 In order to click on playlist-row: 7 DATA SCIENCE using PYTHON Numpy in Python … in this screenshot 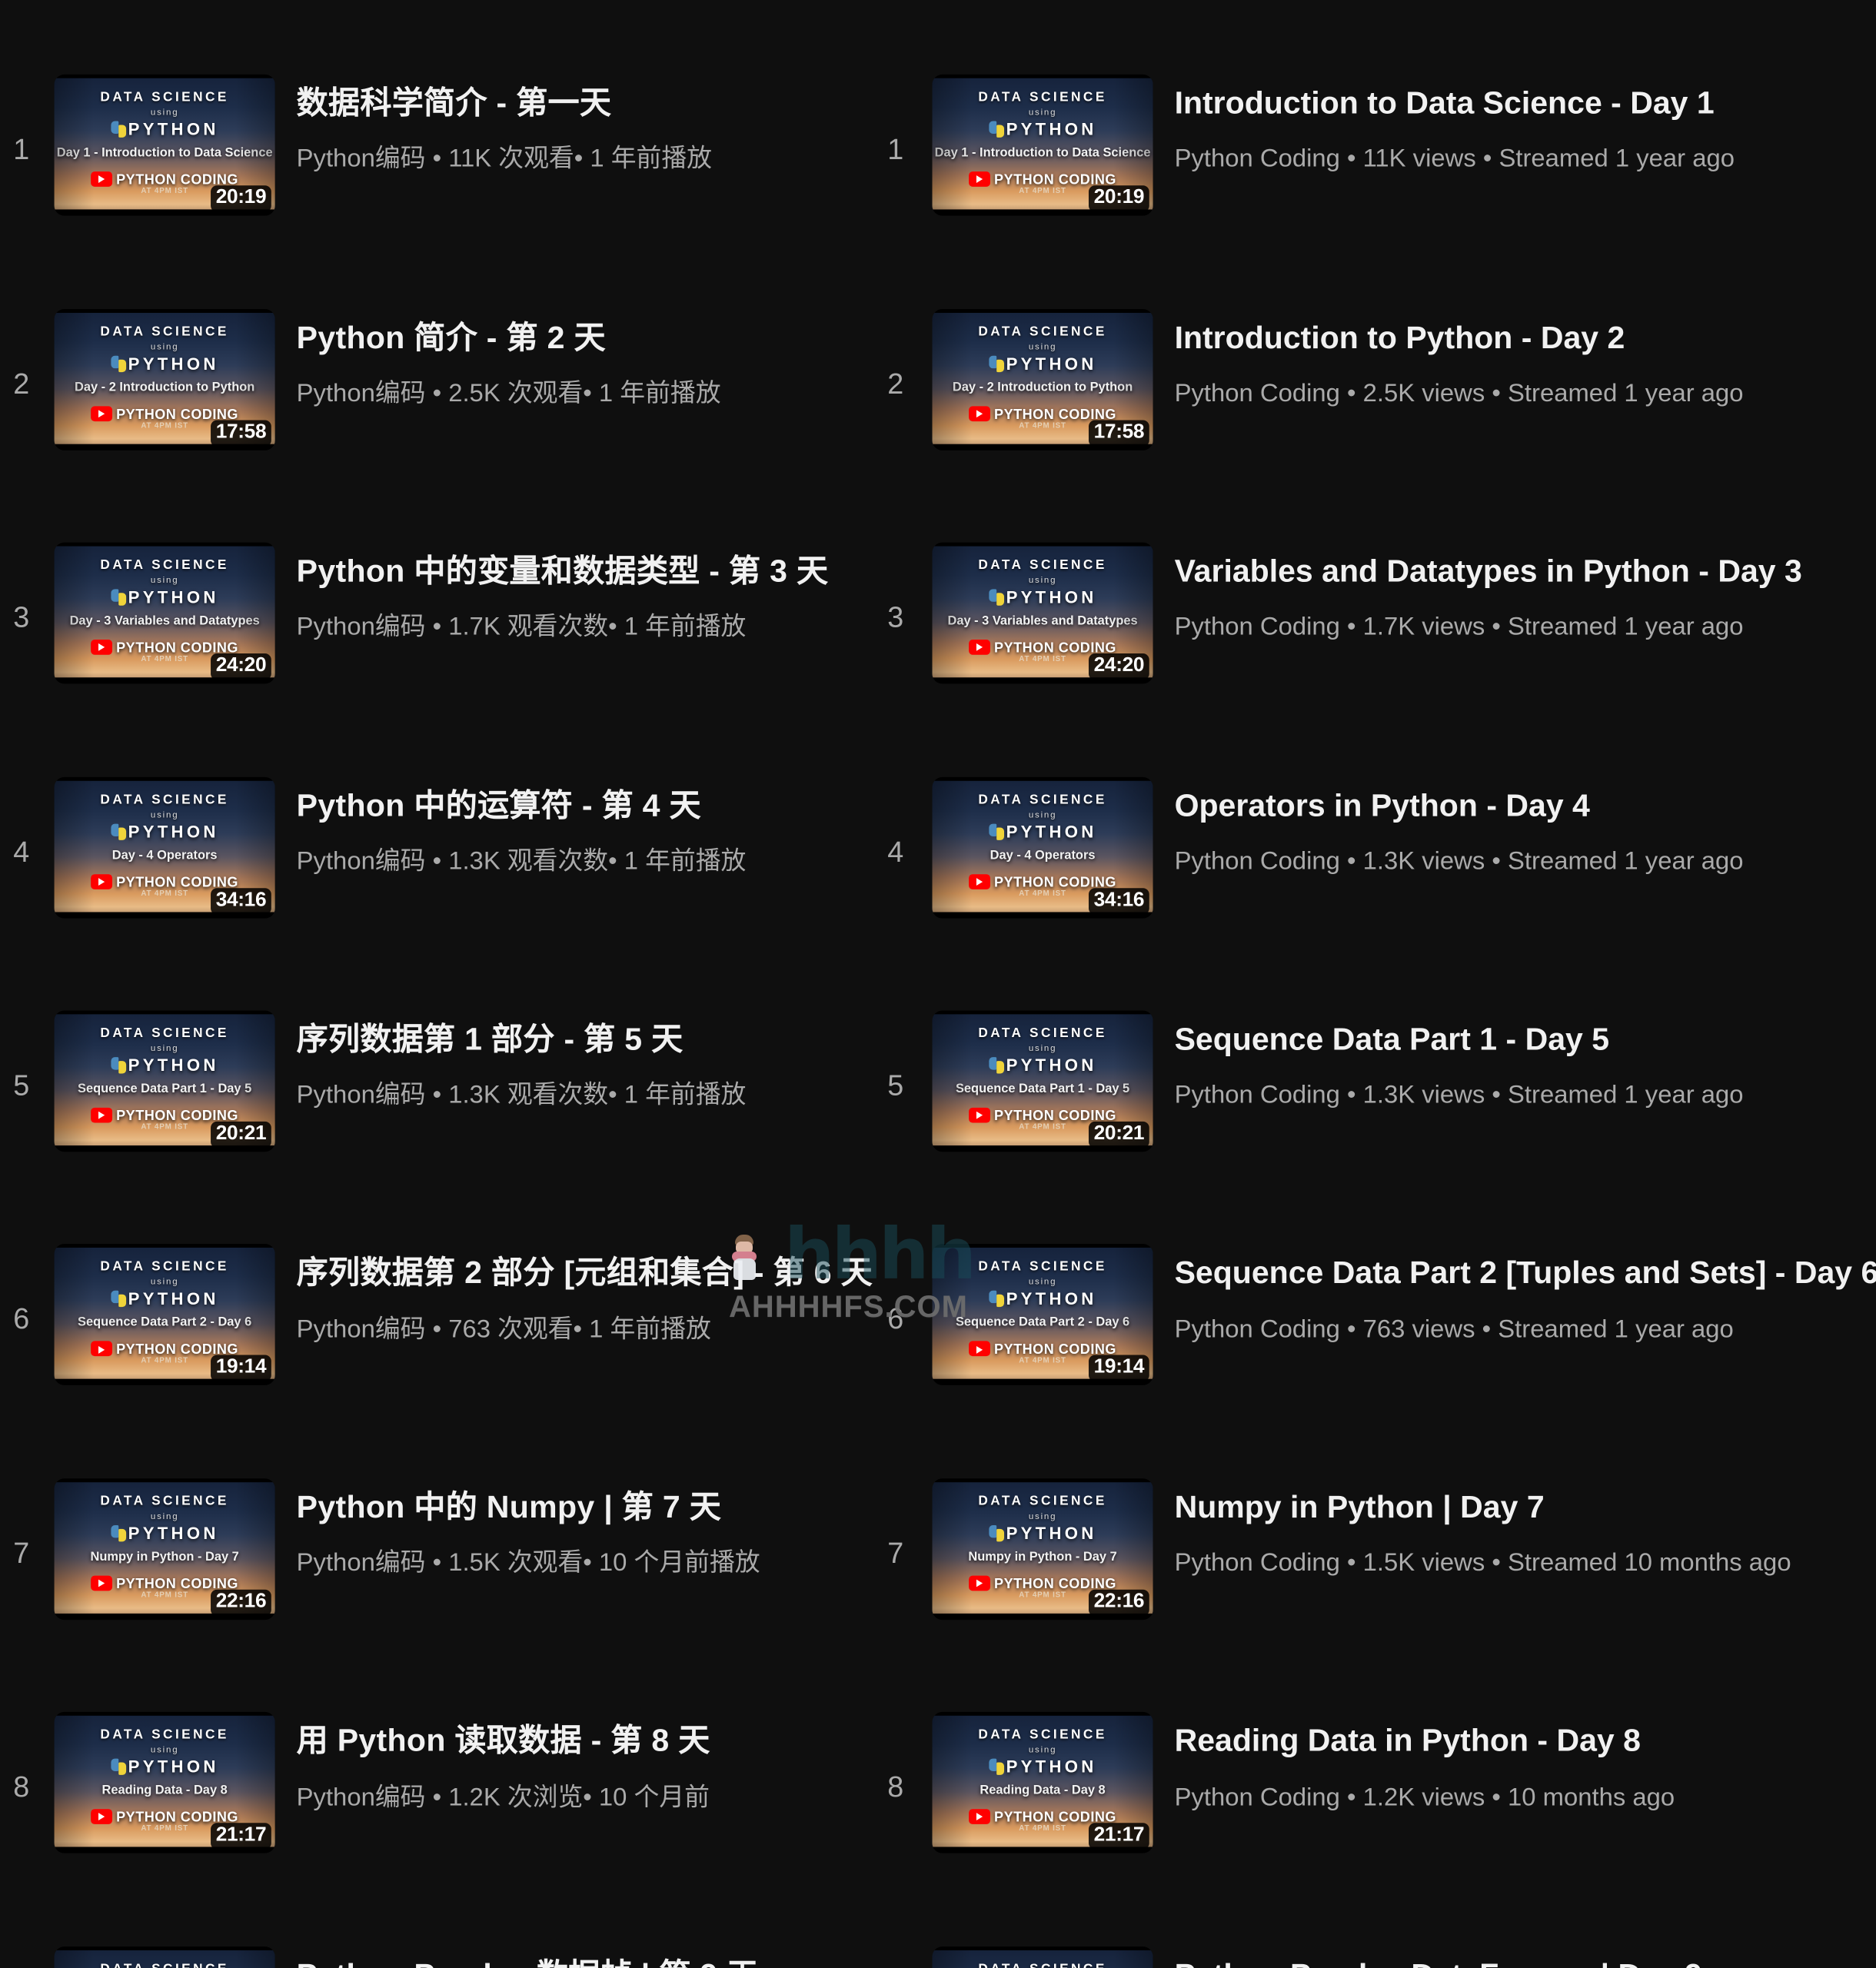, I will do `click(1375, 1567)`.